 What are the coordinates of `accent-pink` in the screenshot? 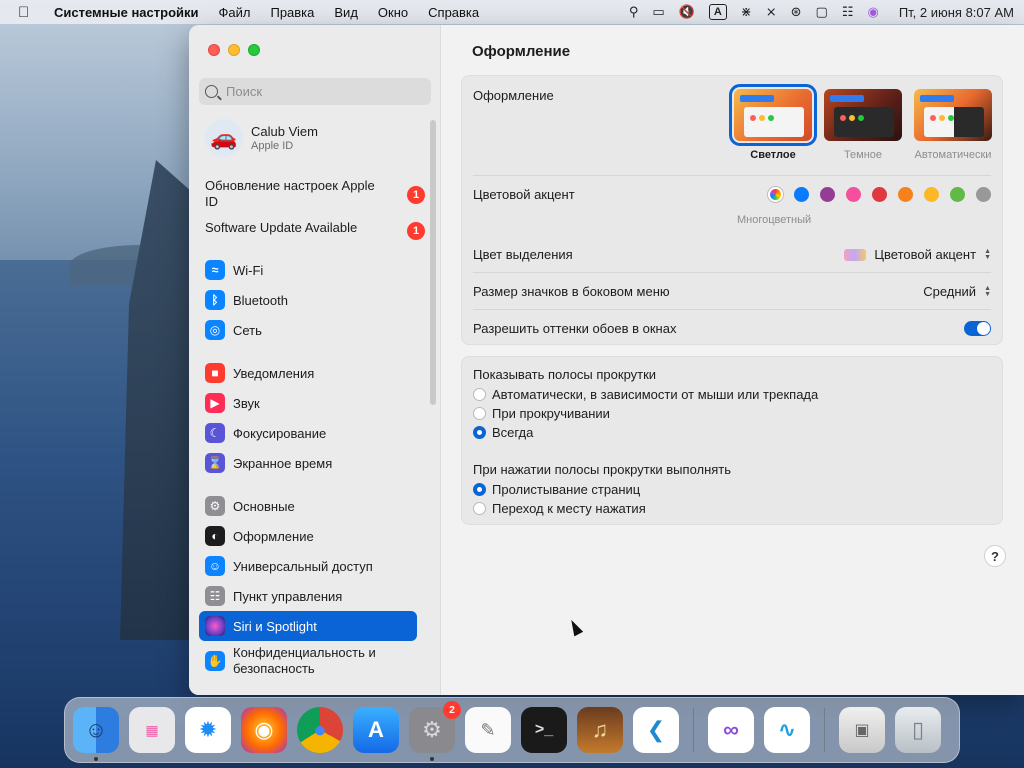 It's located at (853, 194).